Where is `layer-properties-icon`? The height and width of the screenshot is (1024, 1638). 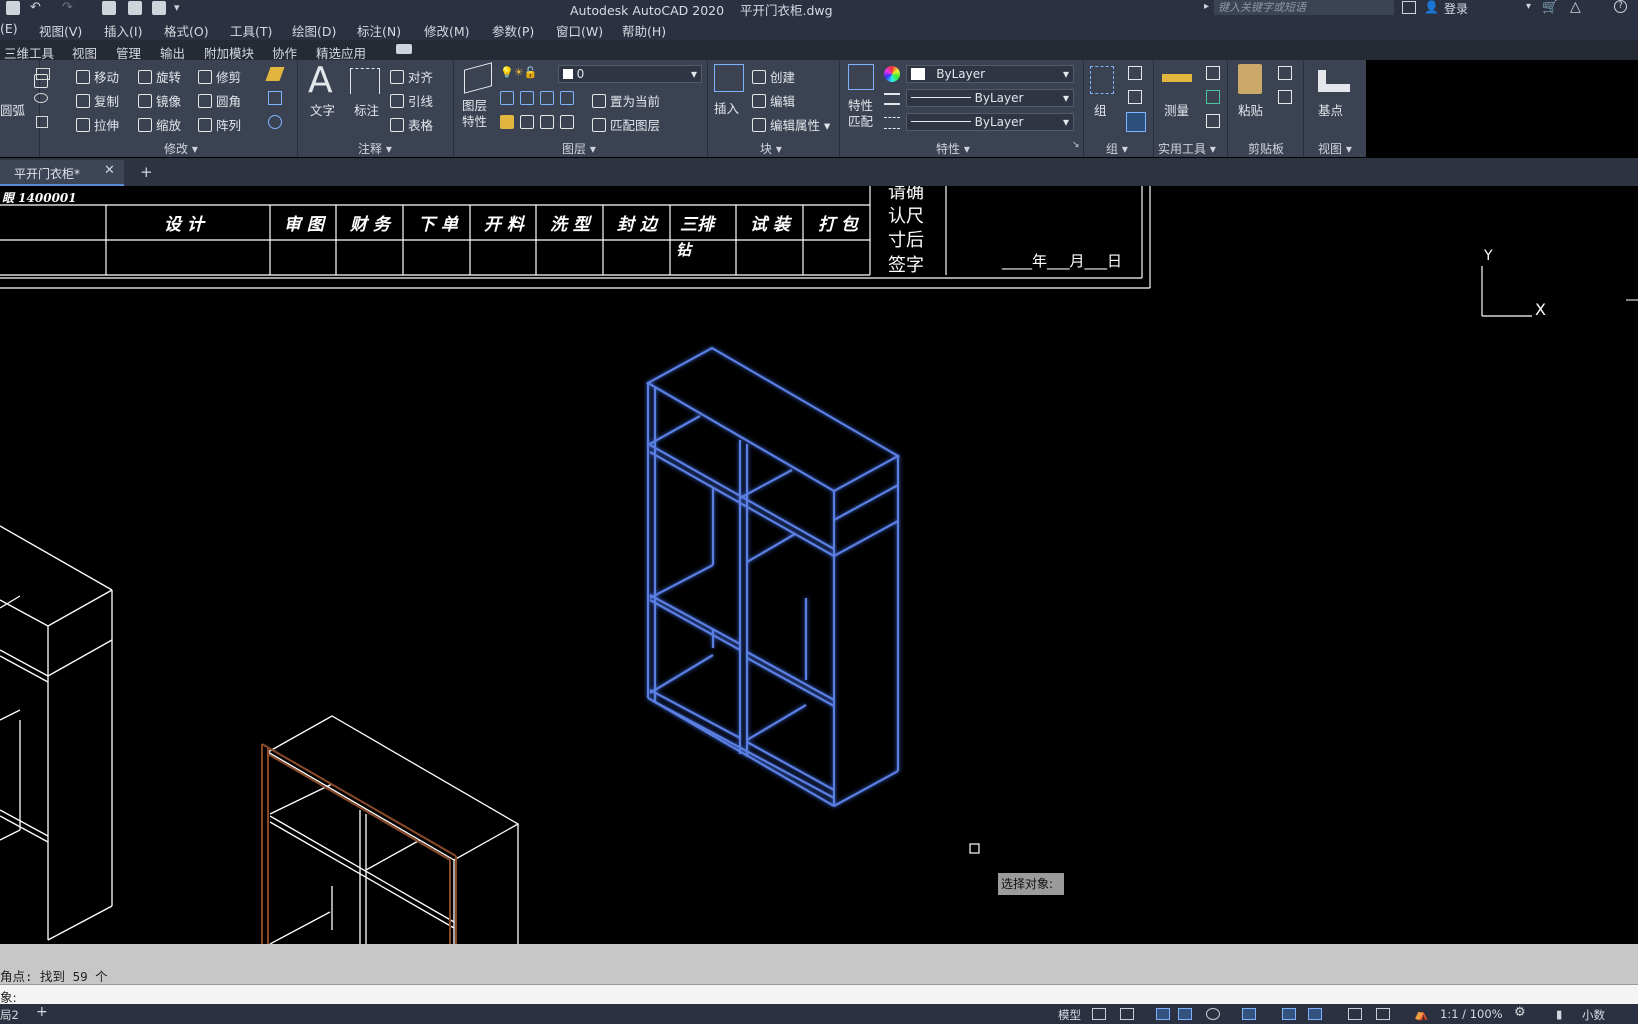
layer-properties-icon is located at coordinates (478, 78).